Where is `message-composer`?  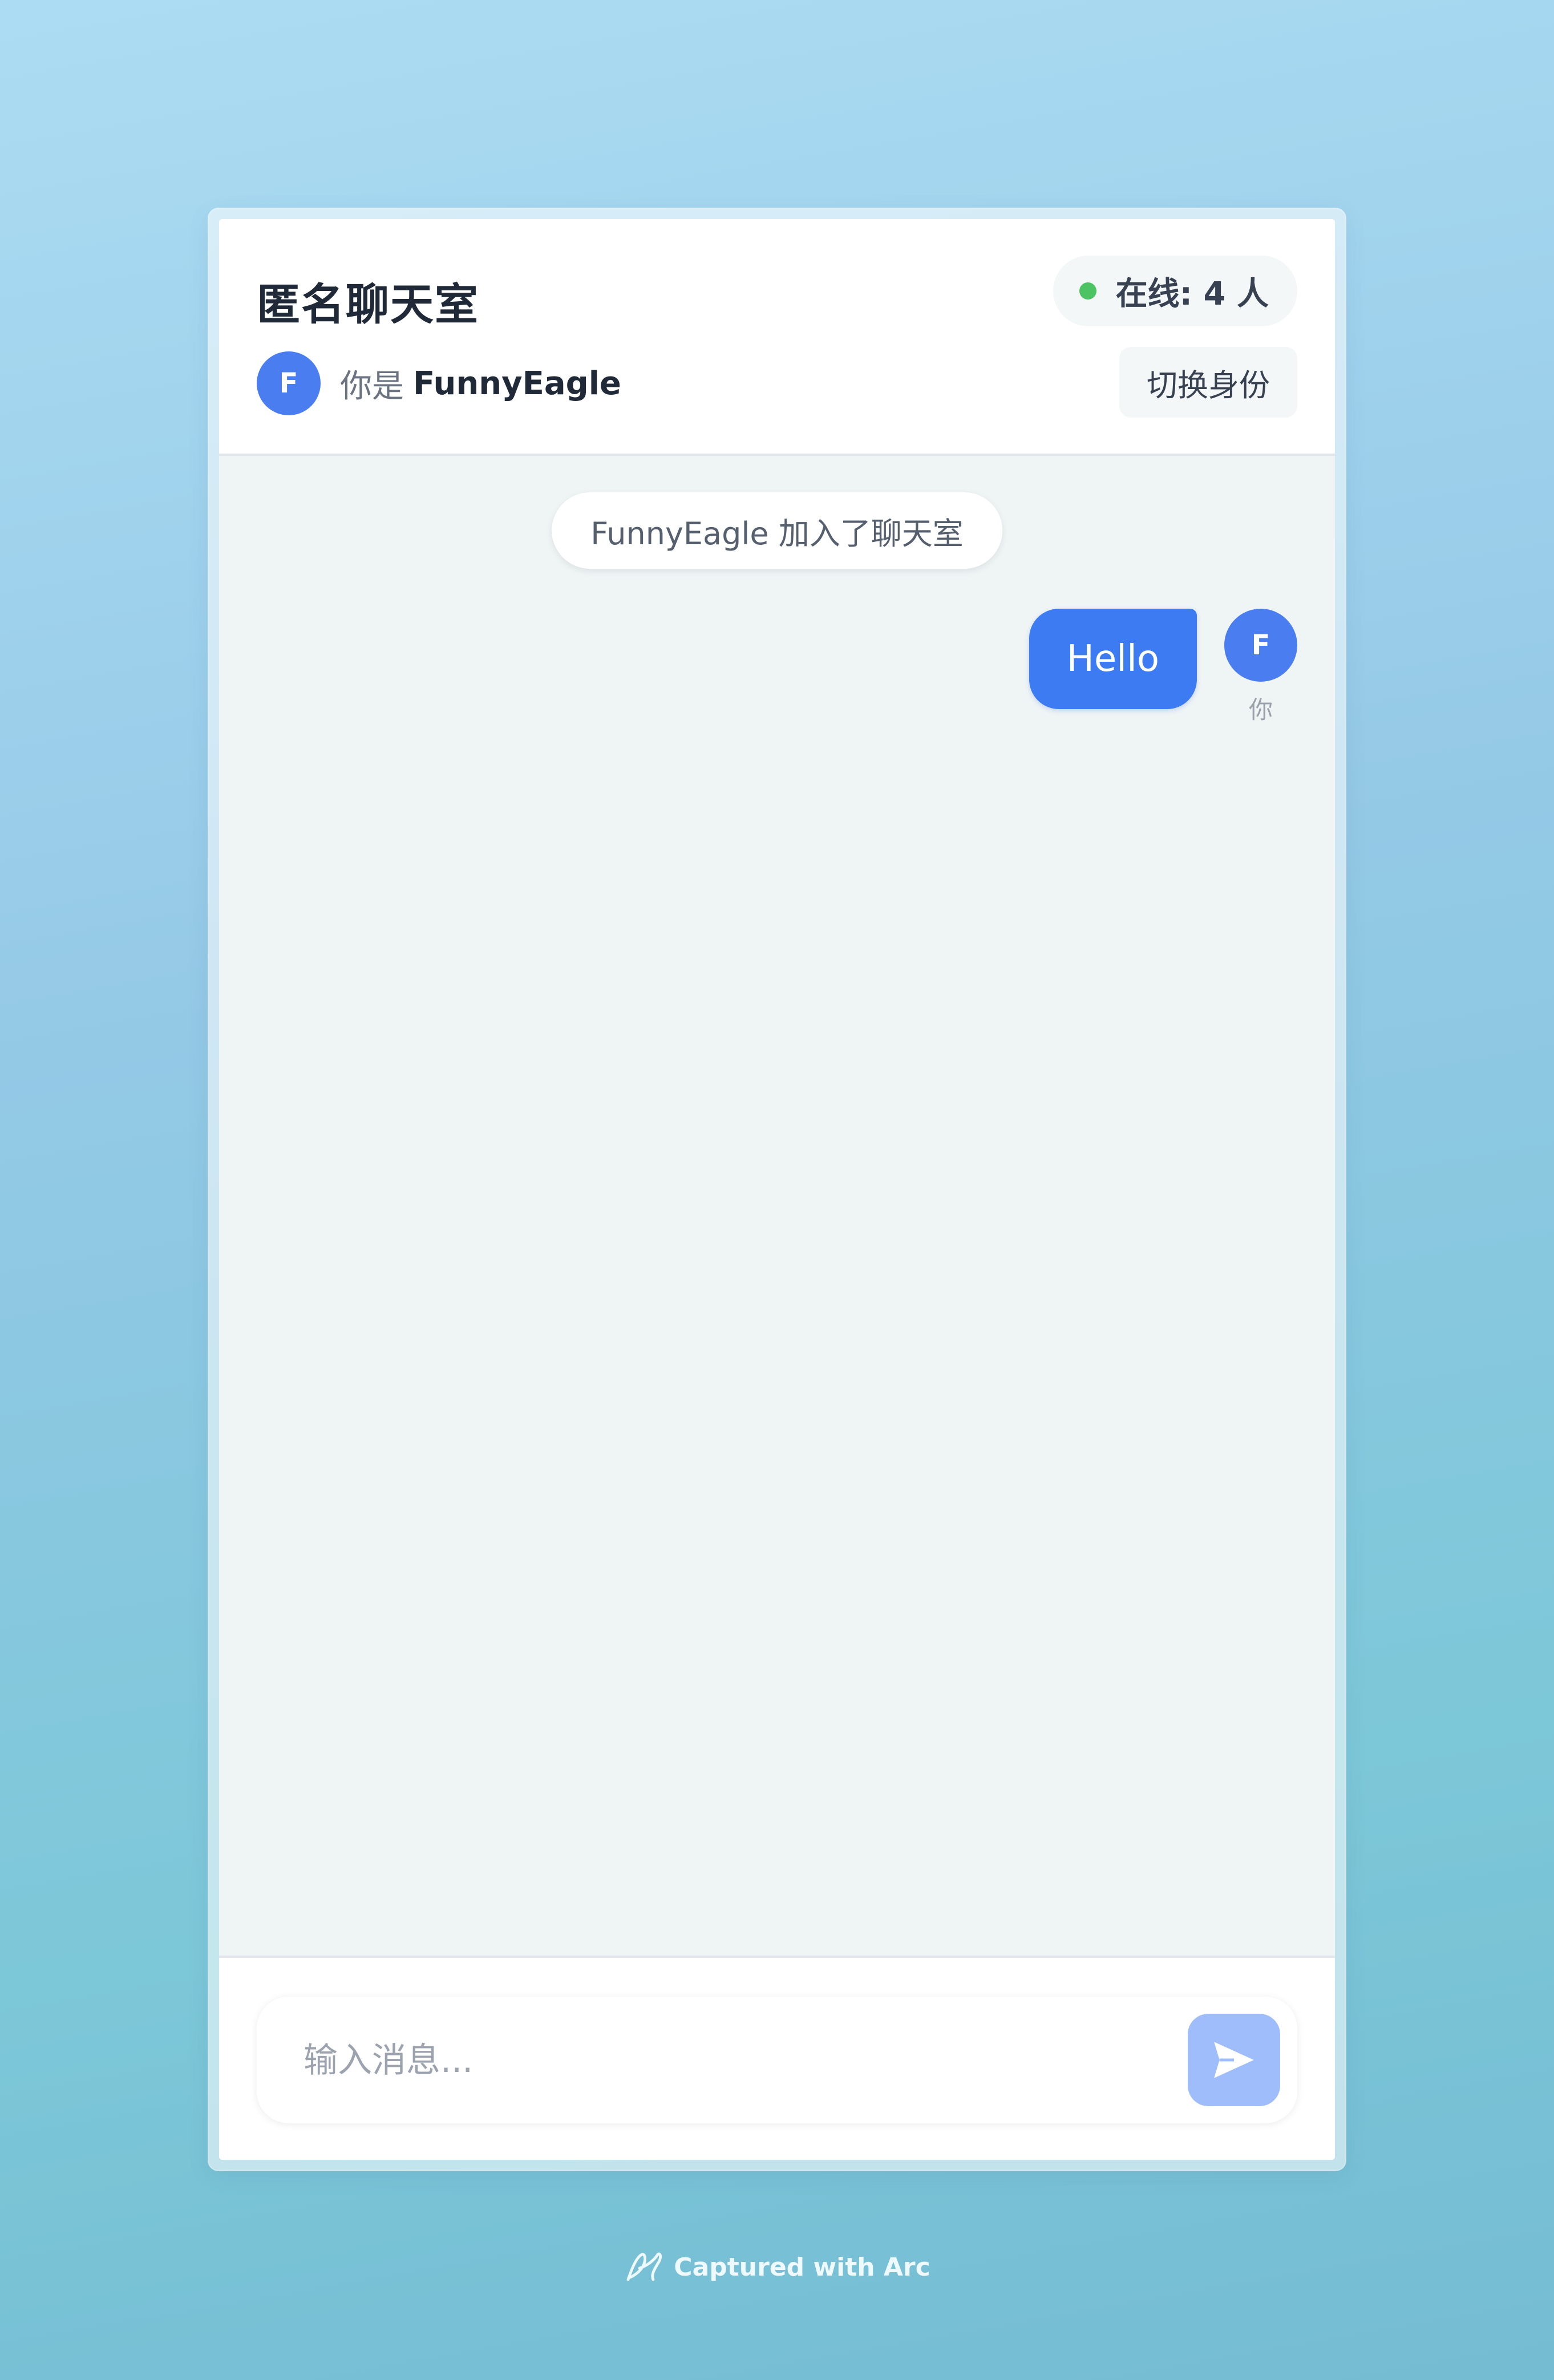
message-composer is located at coordinates (777, 2058).